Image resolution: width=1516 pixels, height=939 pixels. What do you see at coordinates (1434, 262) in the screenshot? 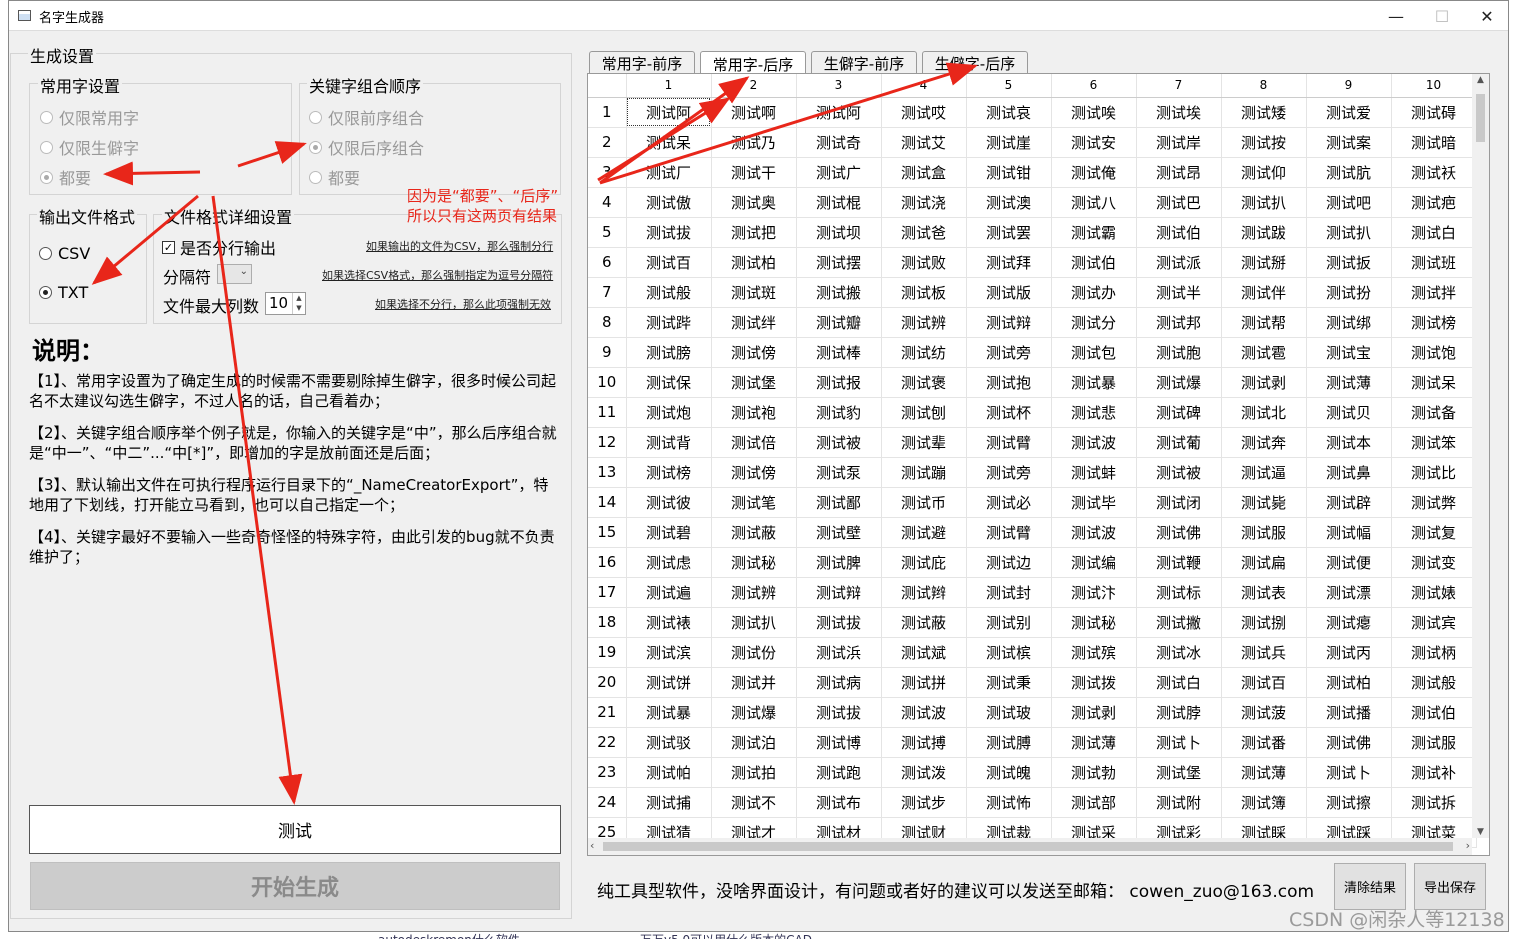
I see `table-cell: 测试班` at bounding box center [1434, 262].